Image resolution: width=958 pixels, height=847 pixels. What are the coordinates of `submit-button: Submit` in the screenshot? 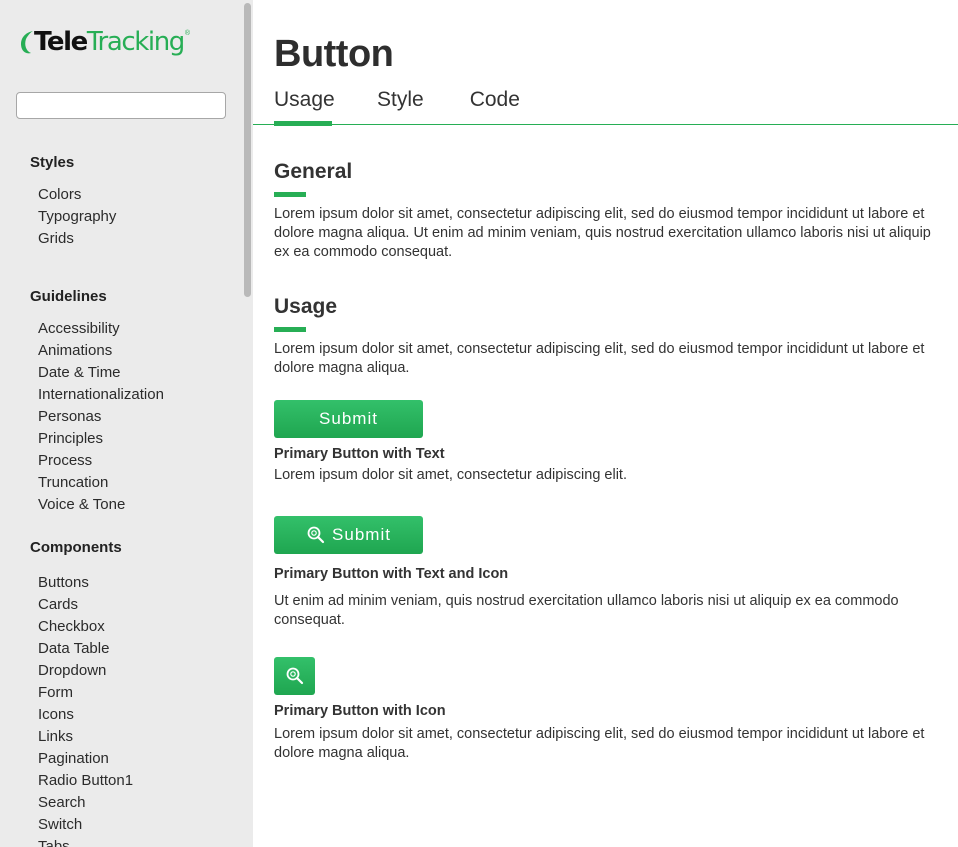 It's located at (348, 419).